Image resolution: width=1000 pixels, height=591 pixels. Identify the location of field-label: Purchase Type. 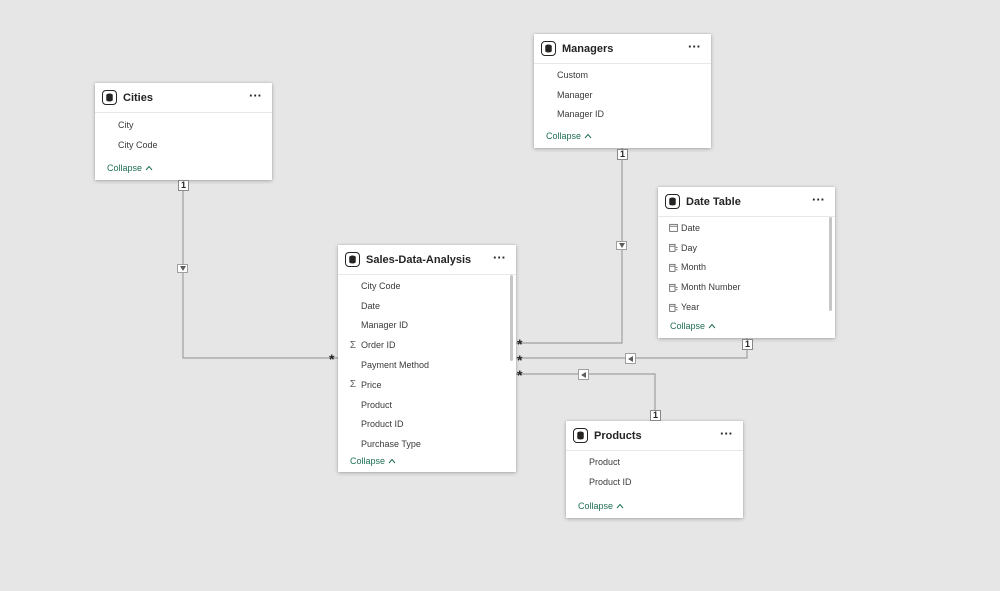
(391, 444).